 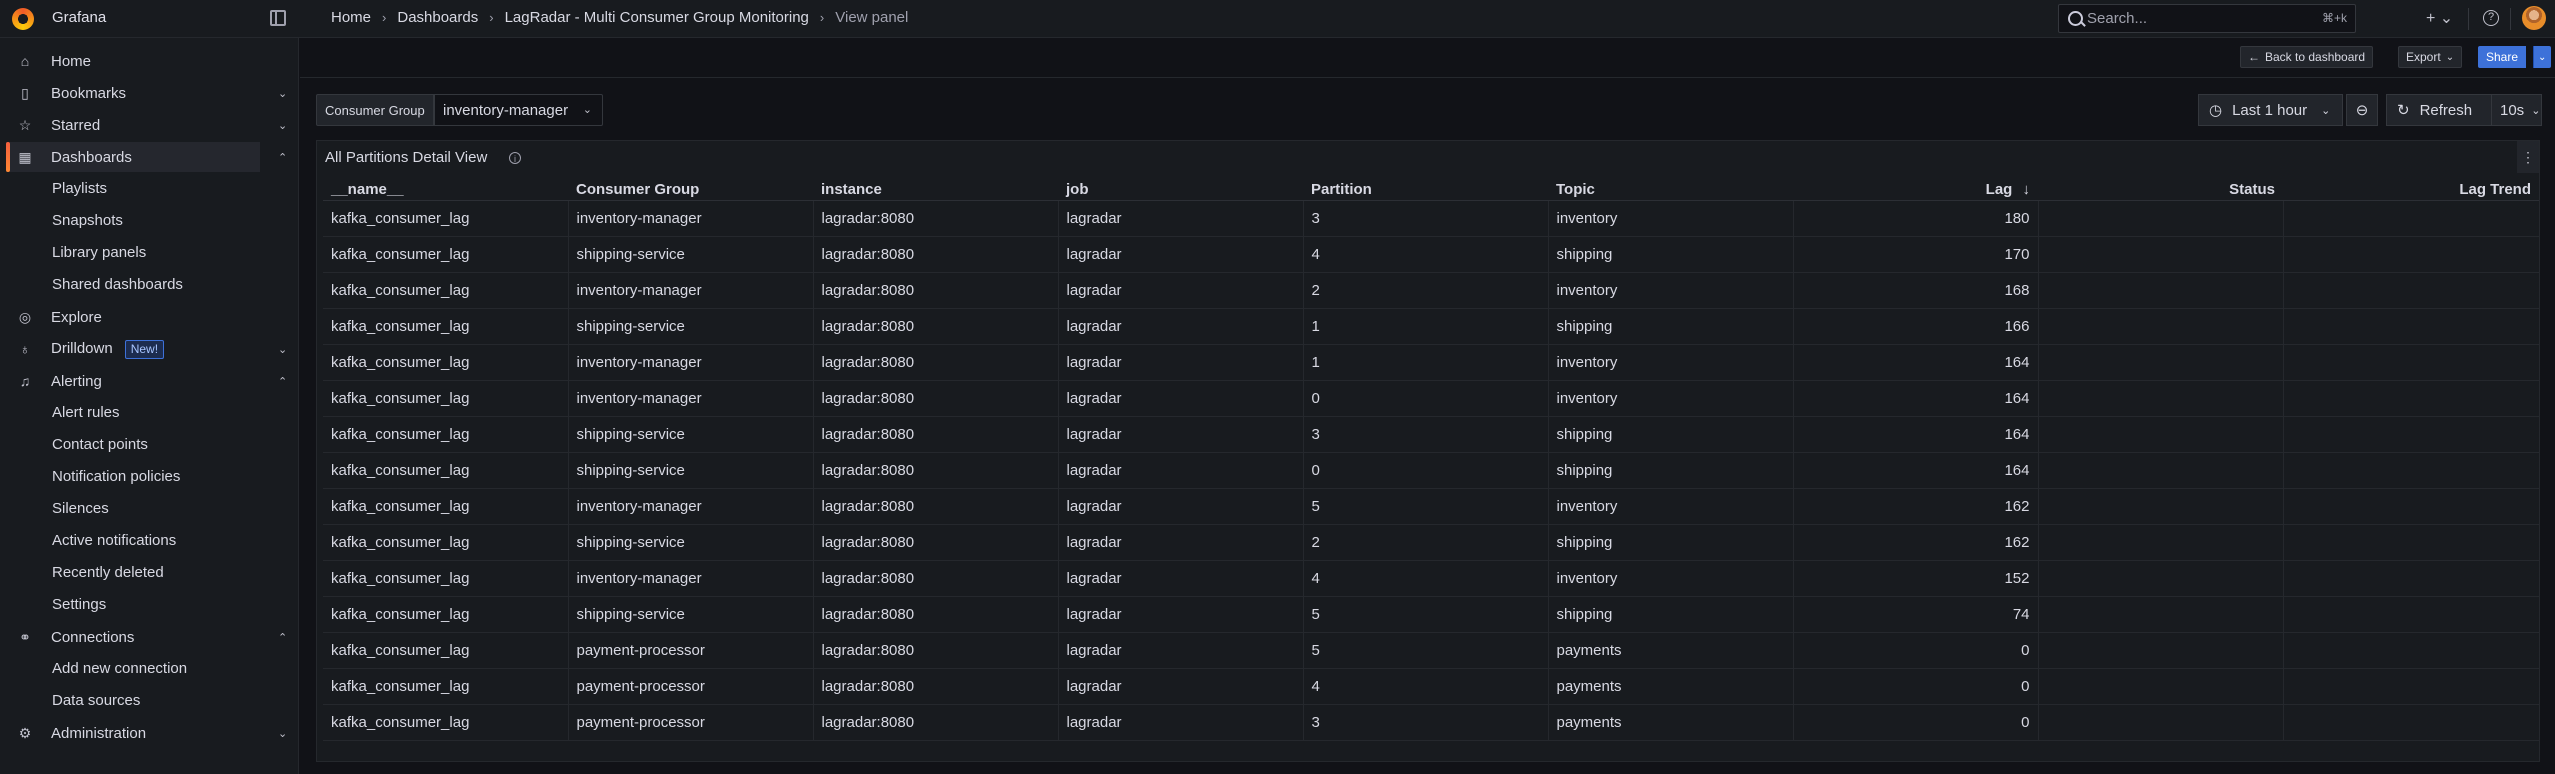 I want to click on back-label: Back to dashboard, so click(x=2315, y=57).